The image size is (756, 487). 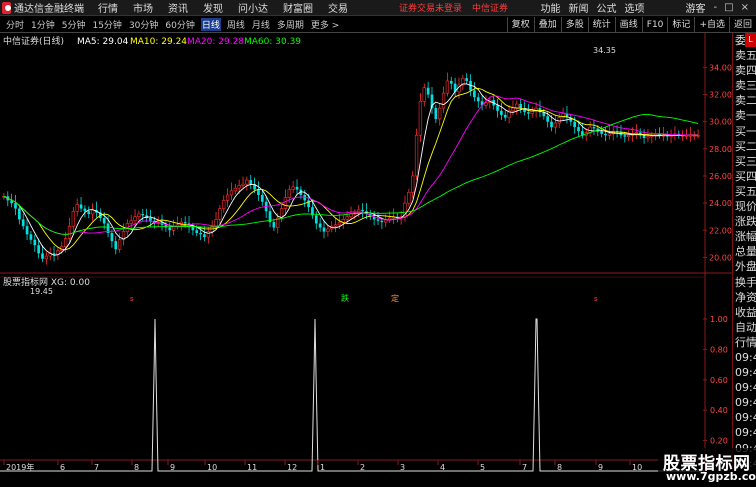 I want to click on quote-panel-row: 卖三, so click(x=745, y=86).